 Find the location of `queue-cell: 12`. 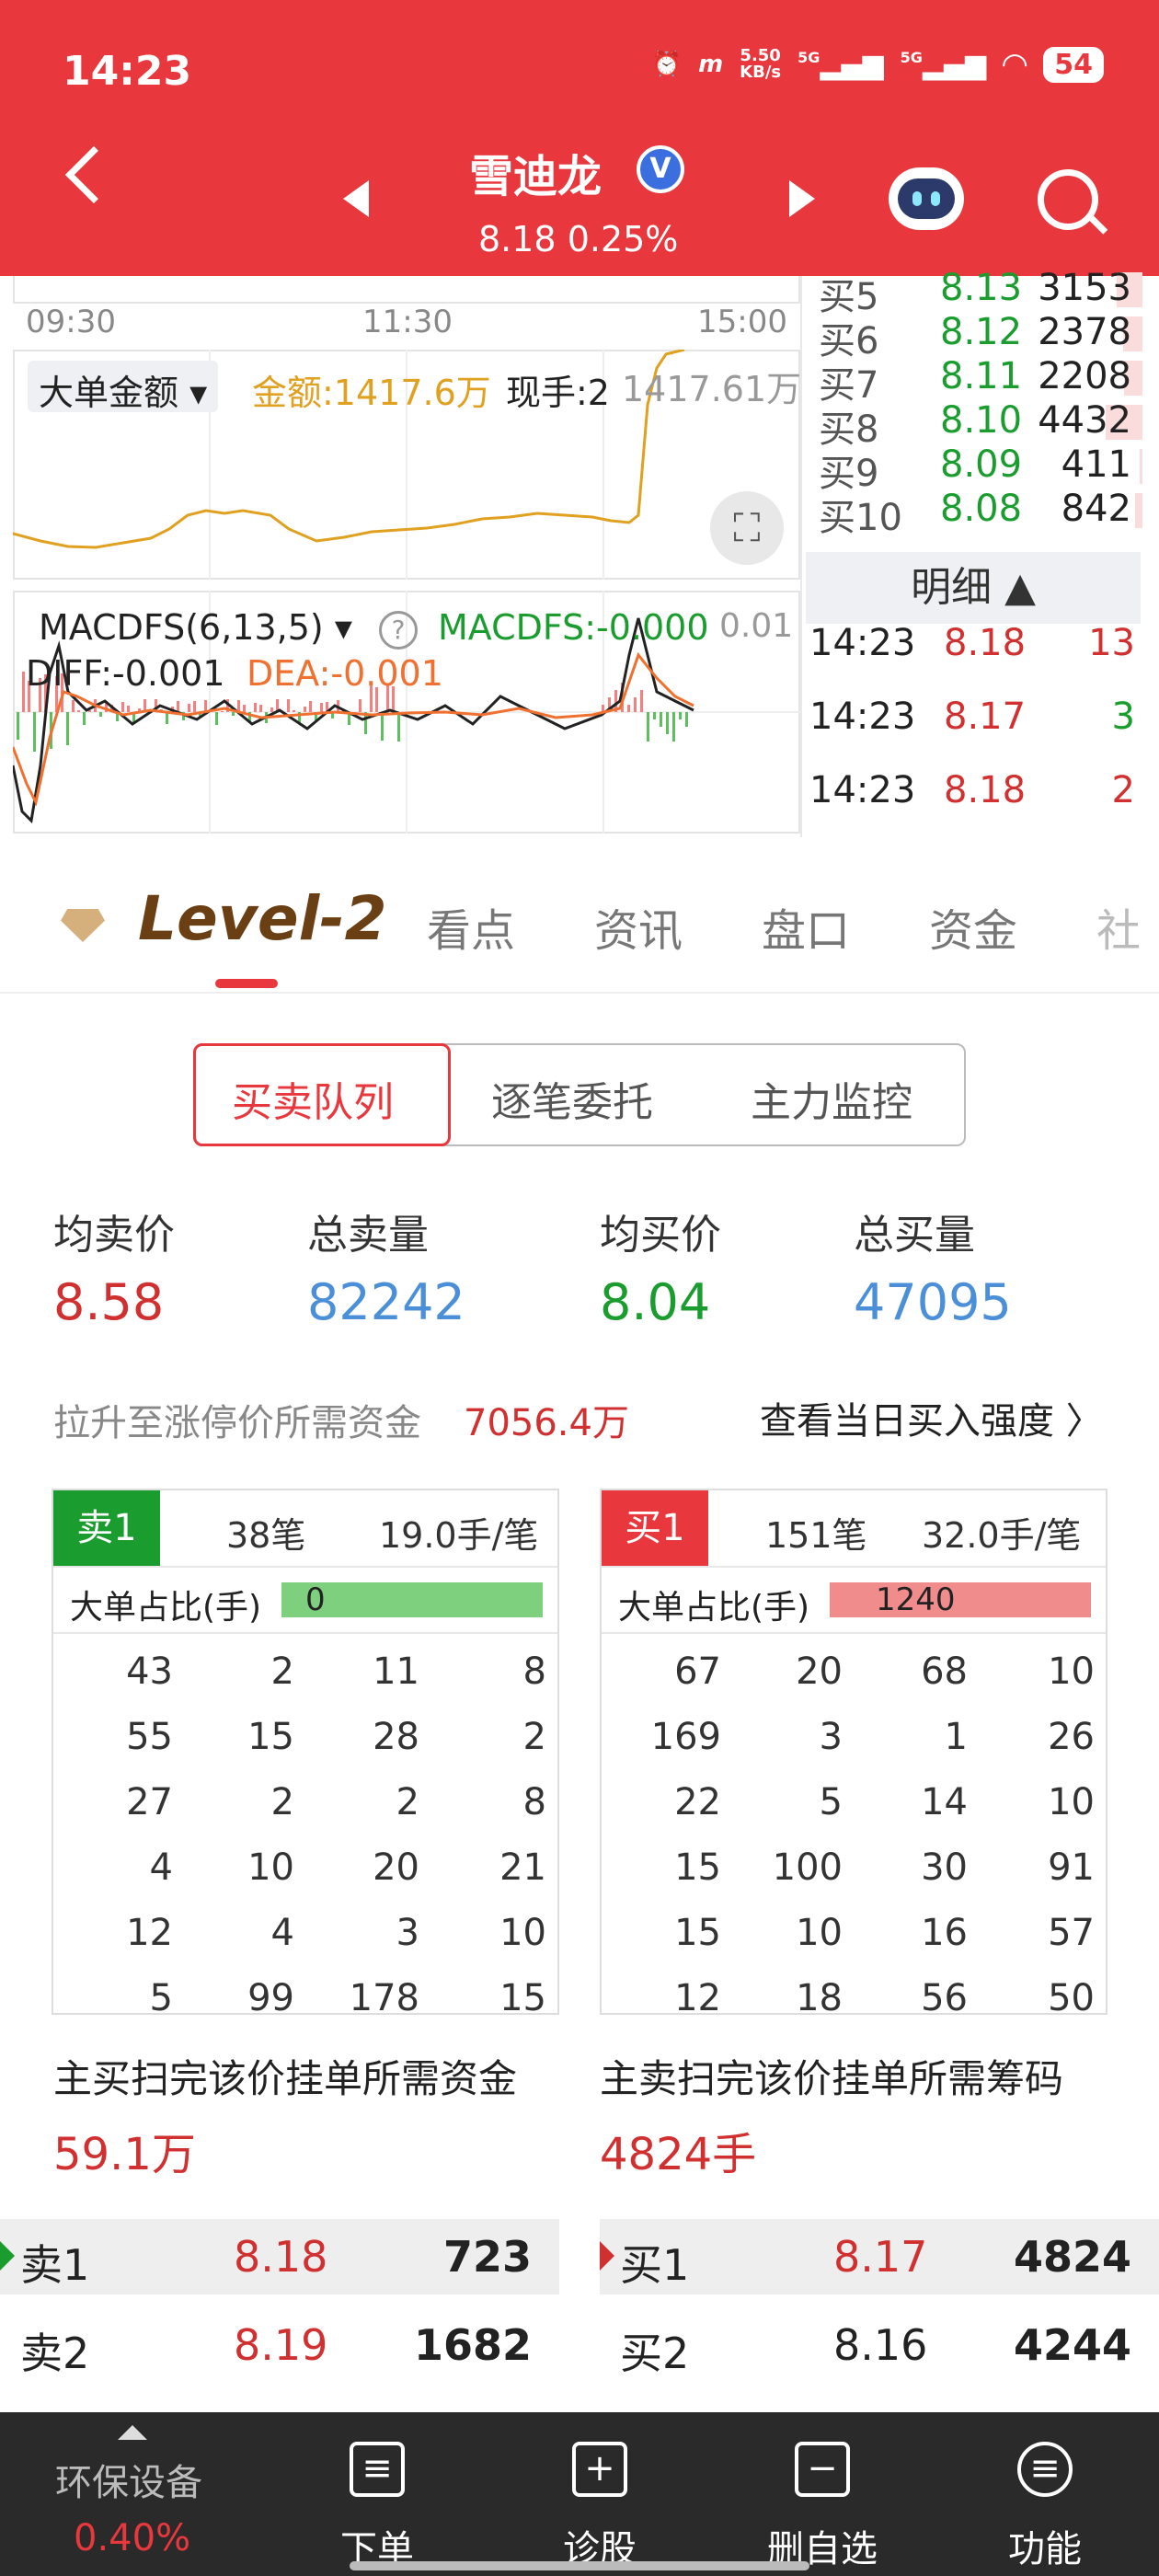

queue-cell: 12 is located at coordinates (149, 1933).